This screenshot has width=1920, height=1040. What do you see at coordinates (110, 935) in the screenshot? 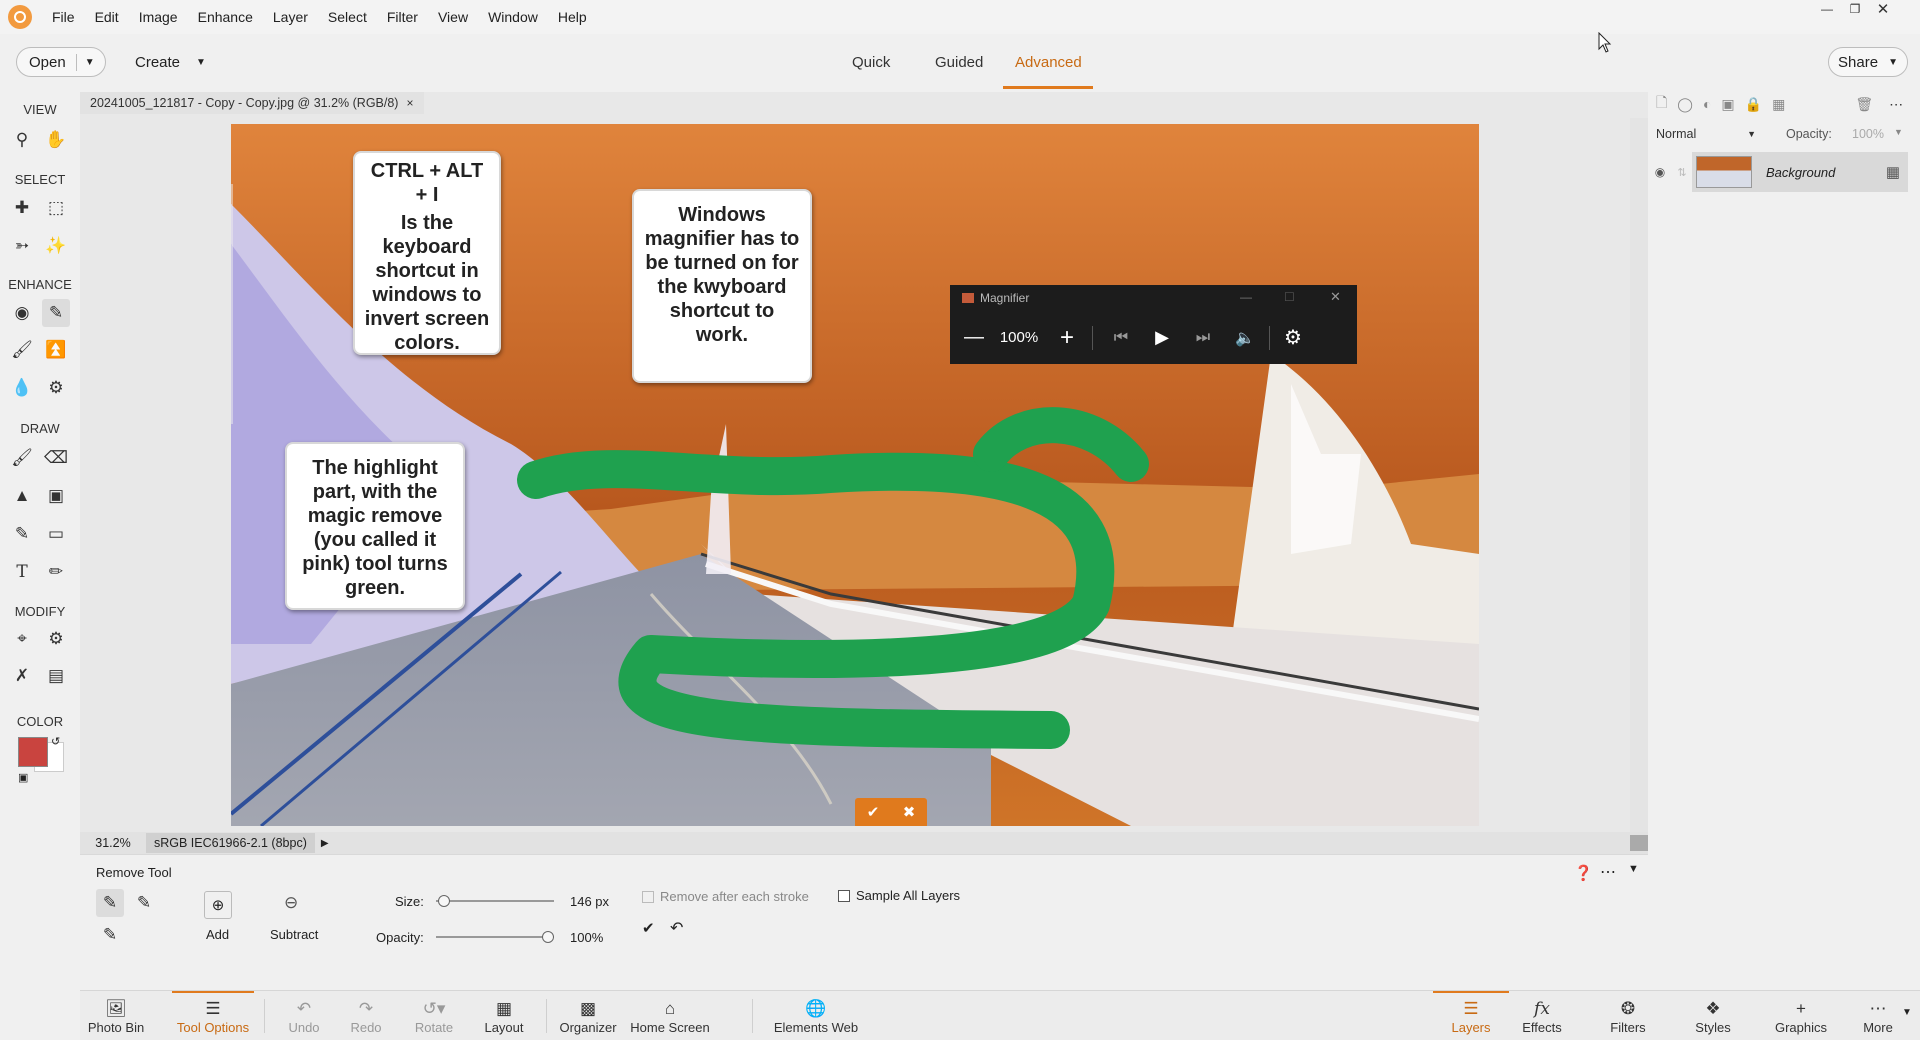
I see `healing-brush-icon: ✎` at bounding box center [110, 935].